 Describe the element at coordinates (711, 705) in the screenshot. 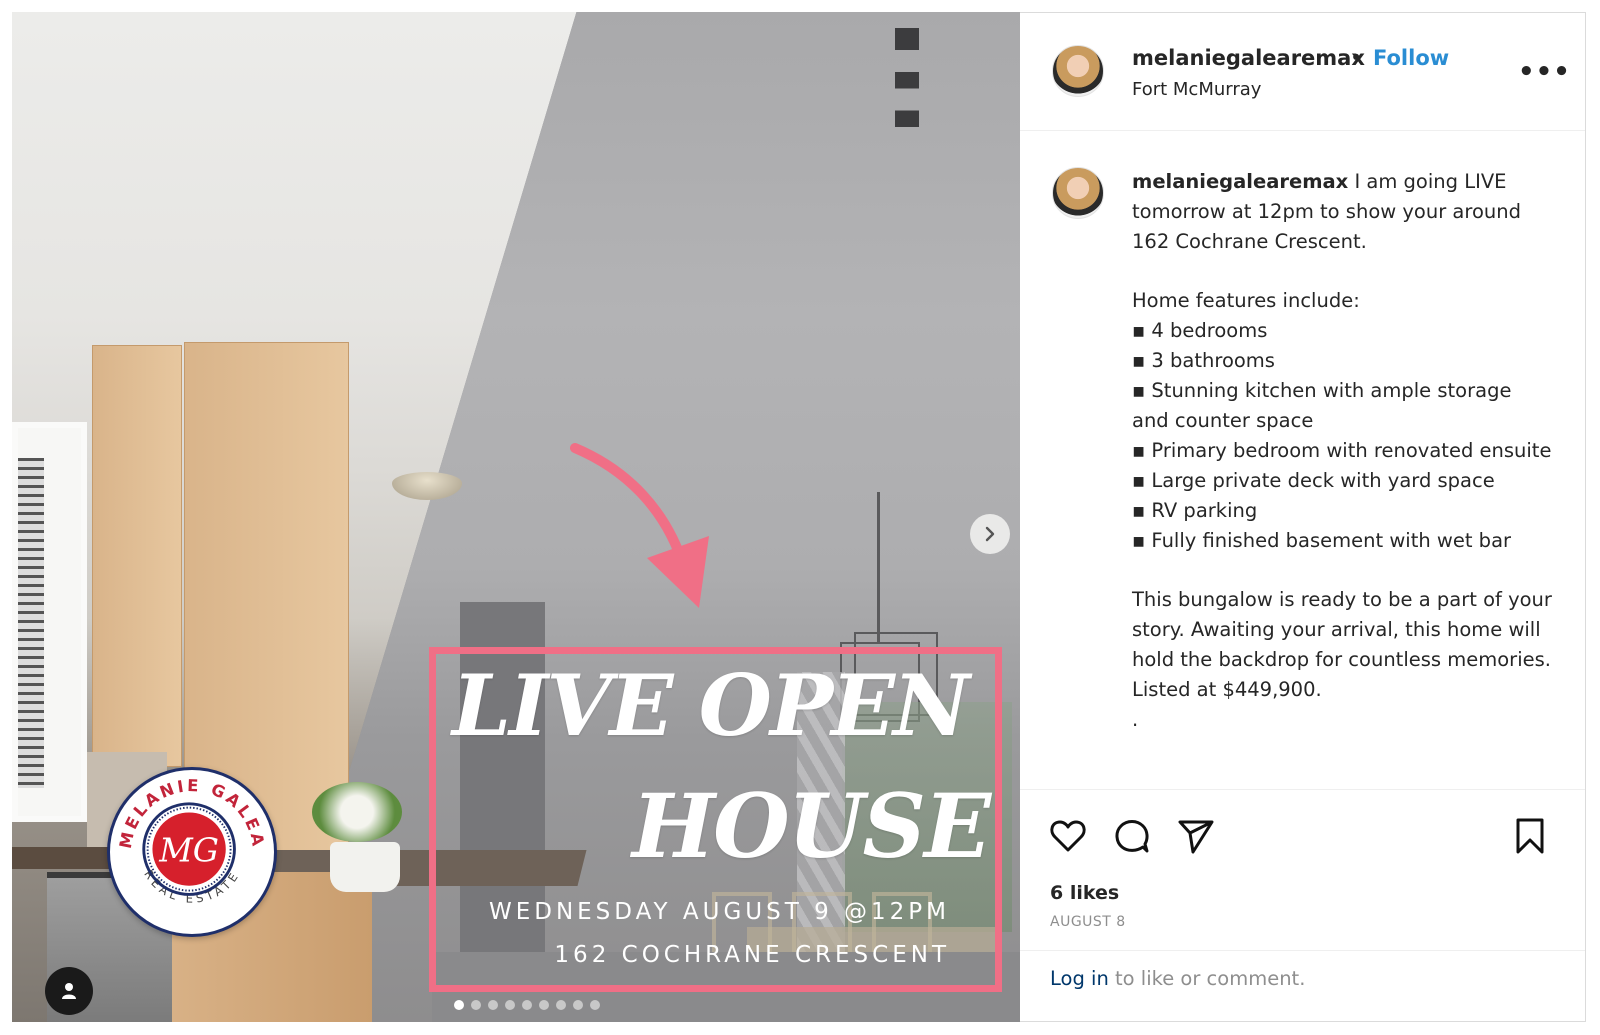

I see `headline-line-1: LIVE OPEN` at that location.